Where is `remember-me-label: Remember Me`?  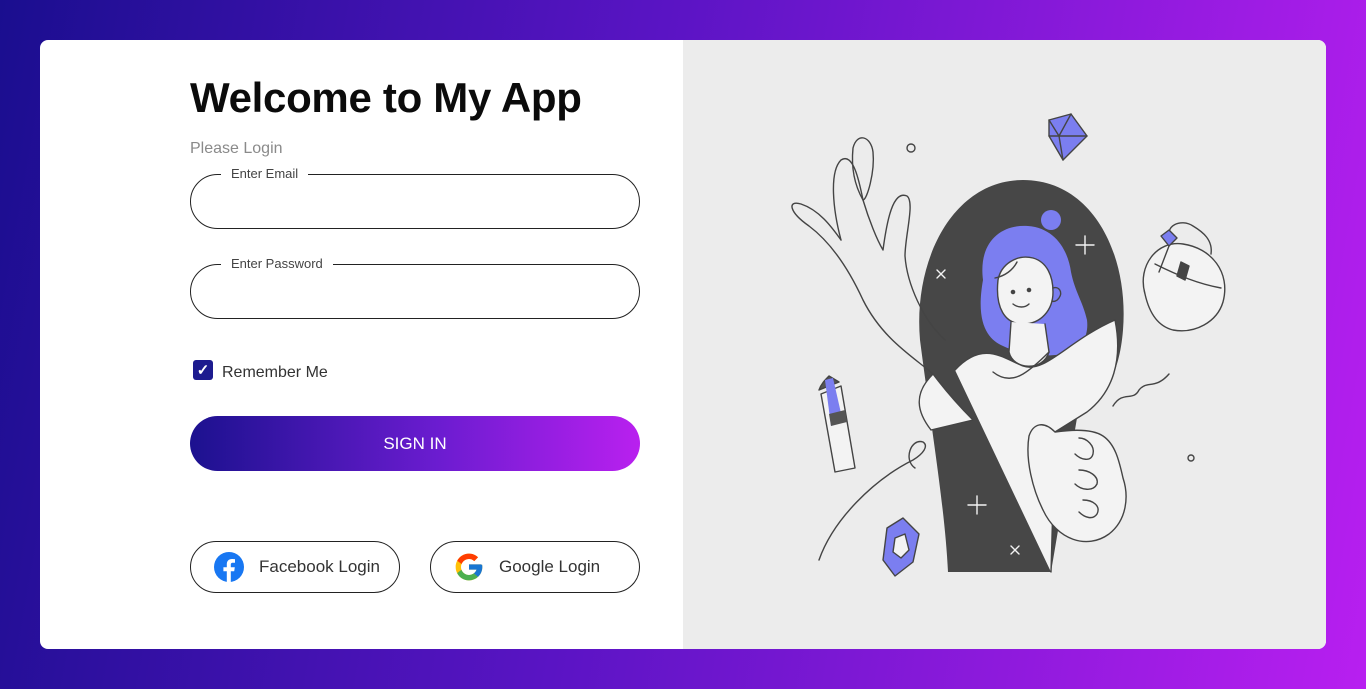
remember-me-label: Remember Me is located at coordinates (275, 373).